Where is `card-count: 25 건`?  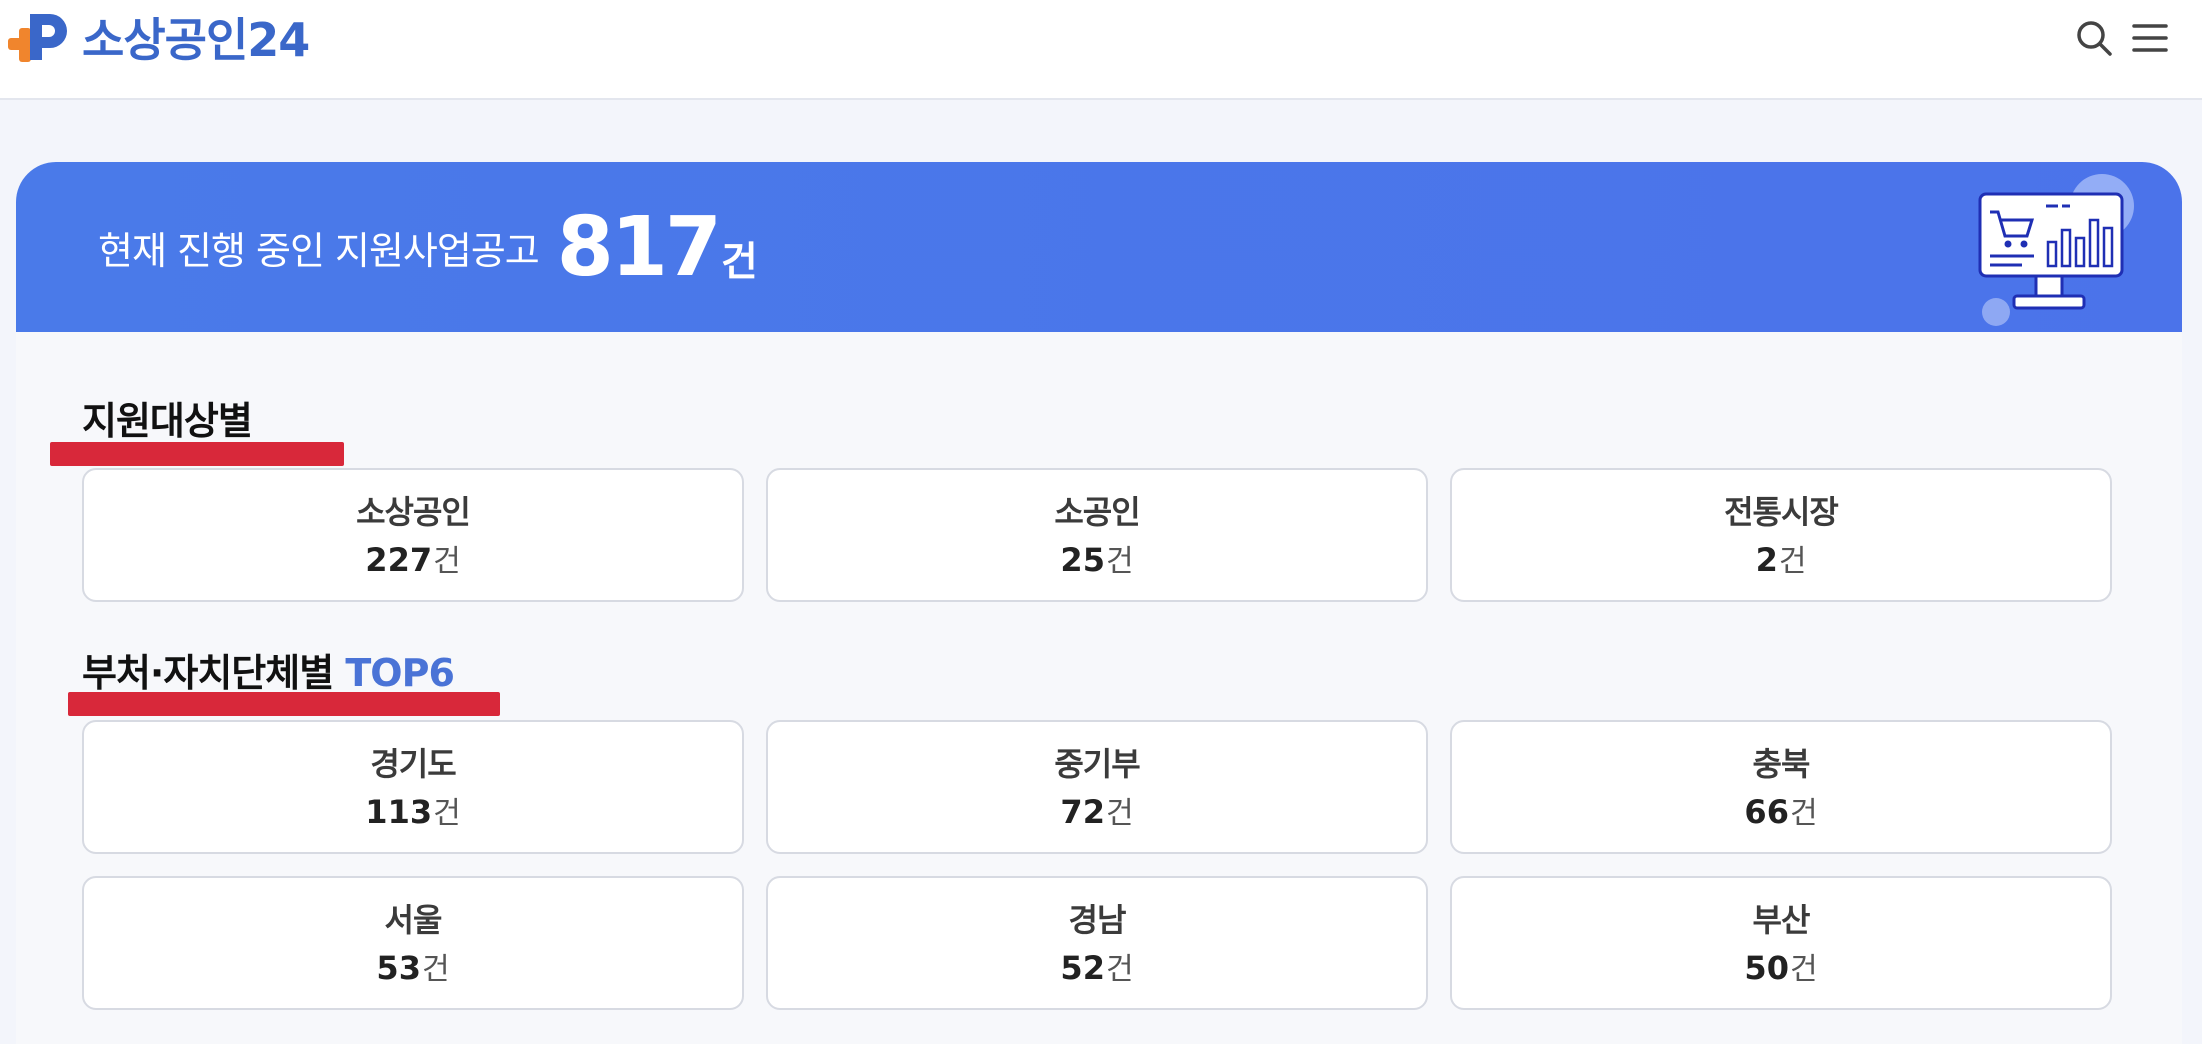
card-count: 25 건 is located at coordinates (1096, 561).